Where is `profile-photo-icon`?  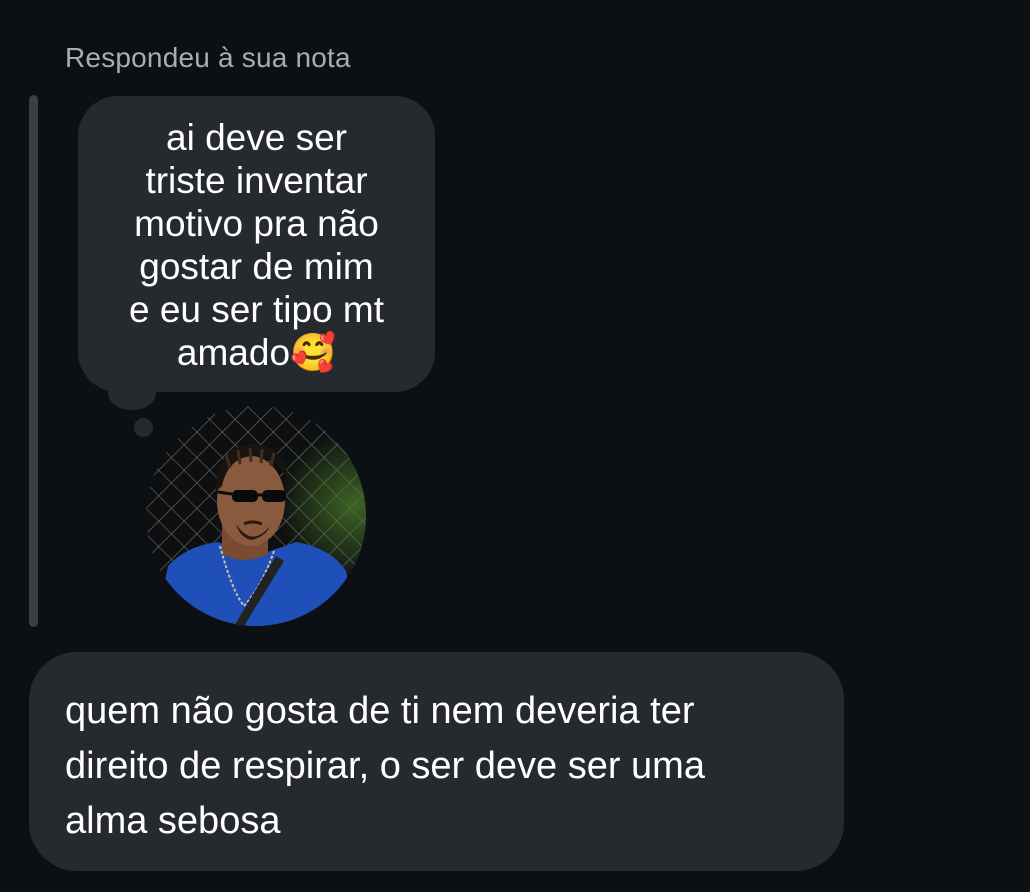 profile-photo-icon is located at coordinates (256, 516).